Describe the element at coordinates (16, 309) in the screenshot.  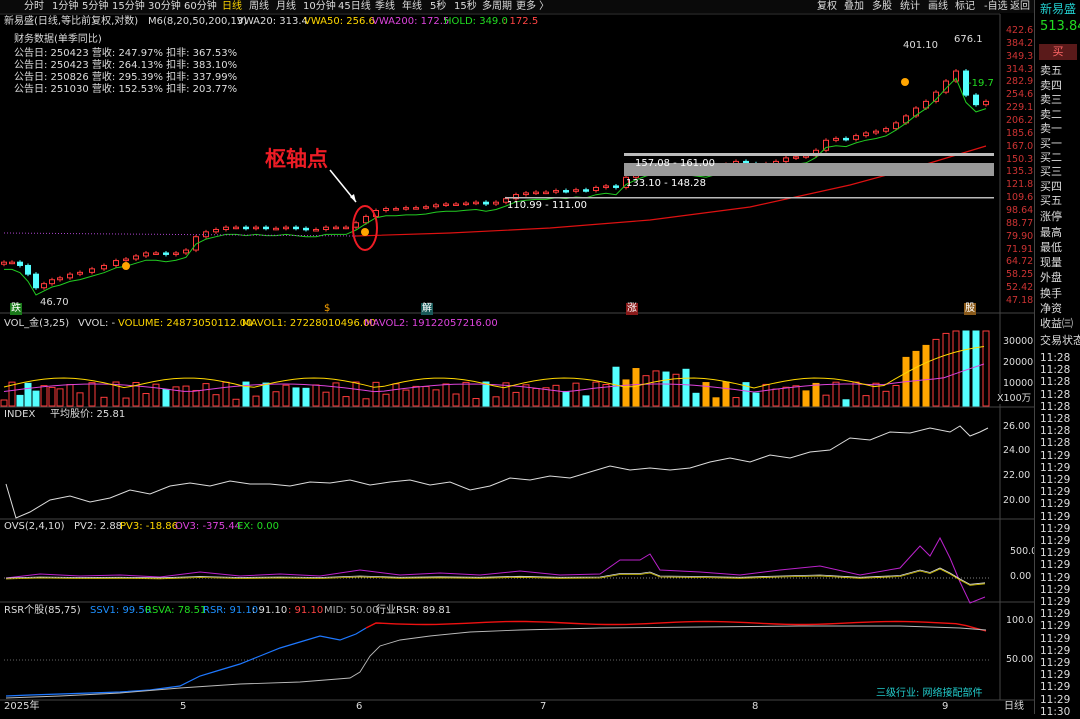
I see `marker-fall: 跌` at that location.